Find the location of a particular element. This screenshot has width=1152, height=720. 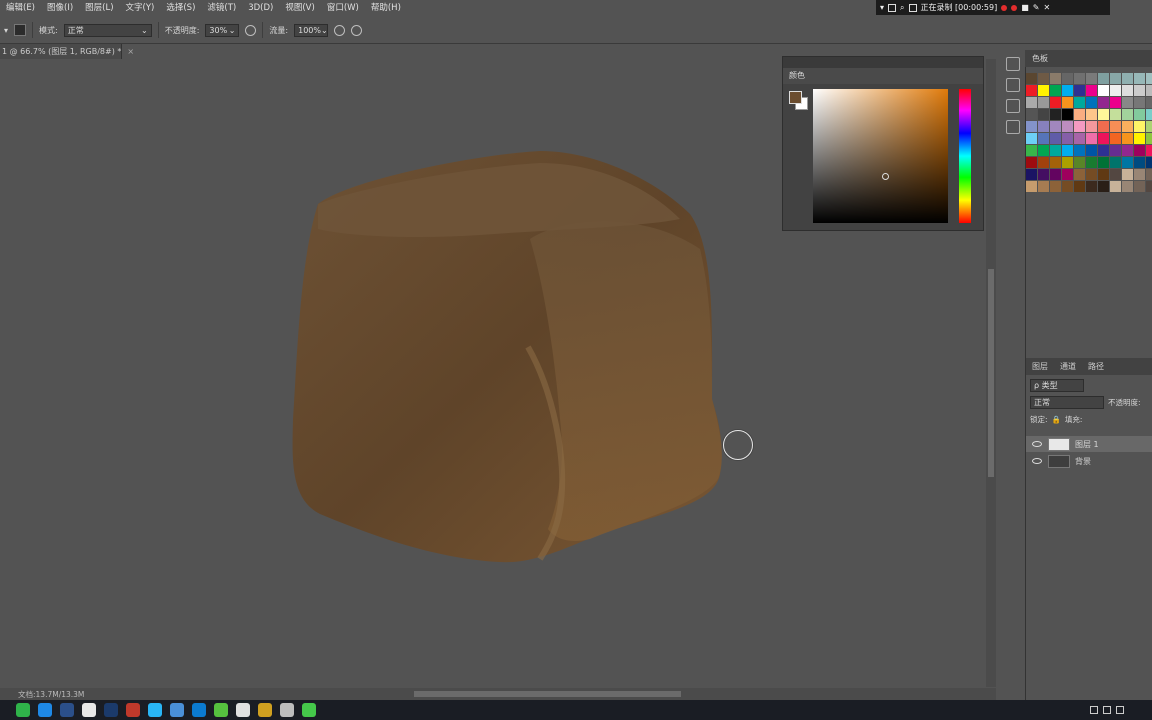

play-icon is located at coordinates (1013, 85).